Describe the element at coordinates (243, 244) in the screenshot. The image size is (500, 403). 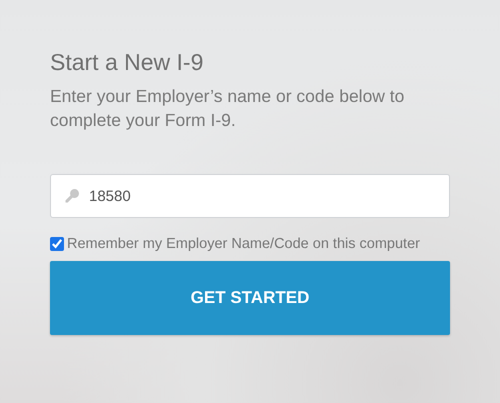
I see `remember-label: Remember my Employer Name/Code on this computer` at that location.